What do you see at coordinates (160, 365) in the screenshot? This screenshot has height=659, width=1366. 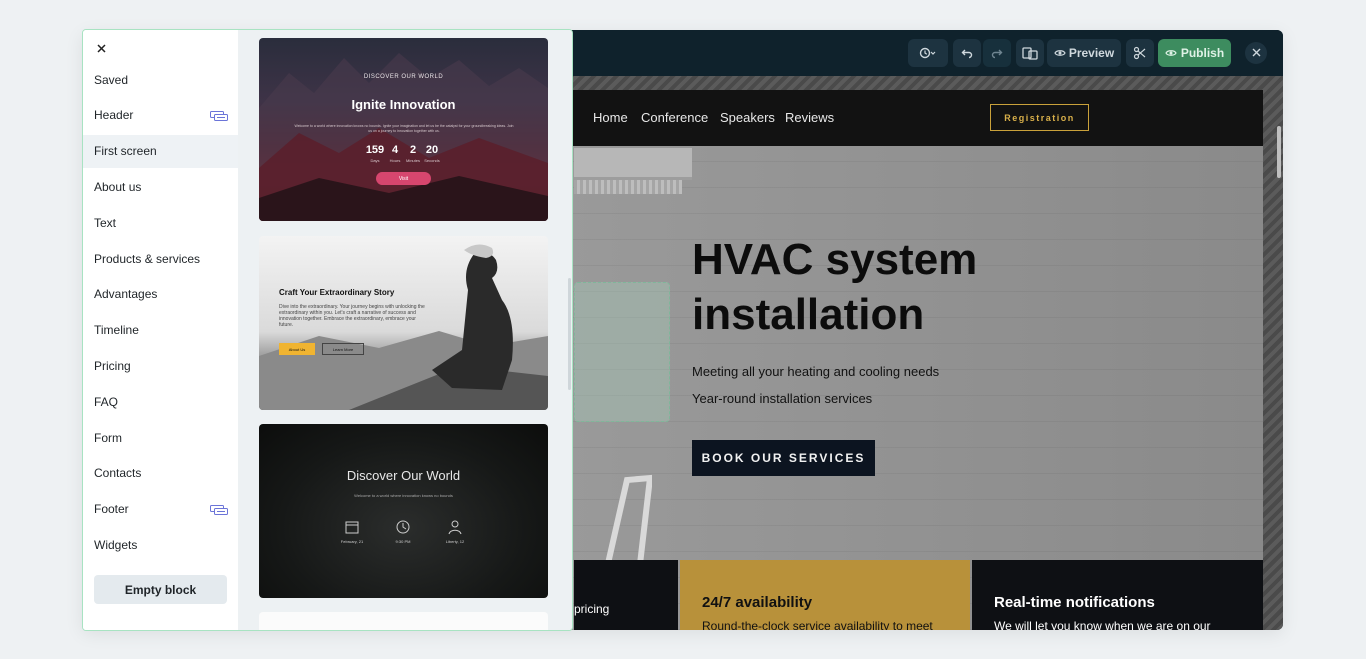 I see `menu-item-pricing: Pricing` at bounding box center [160, 365].